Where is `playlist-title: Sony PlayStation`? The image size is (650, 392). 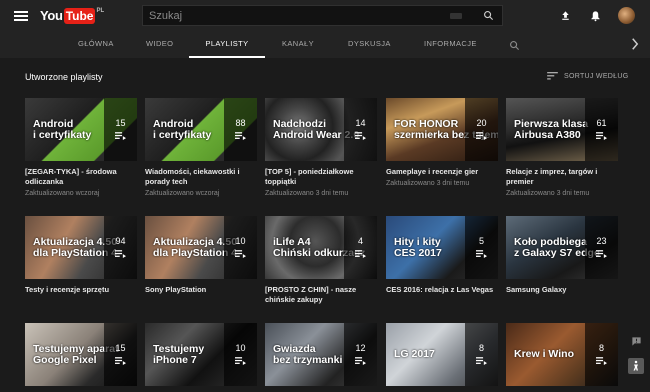
playlist-title: Sony PlayStation is located at coordinates (201, 290).